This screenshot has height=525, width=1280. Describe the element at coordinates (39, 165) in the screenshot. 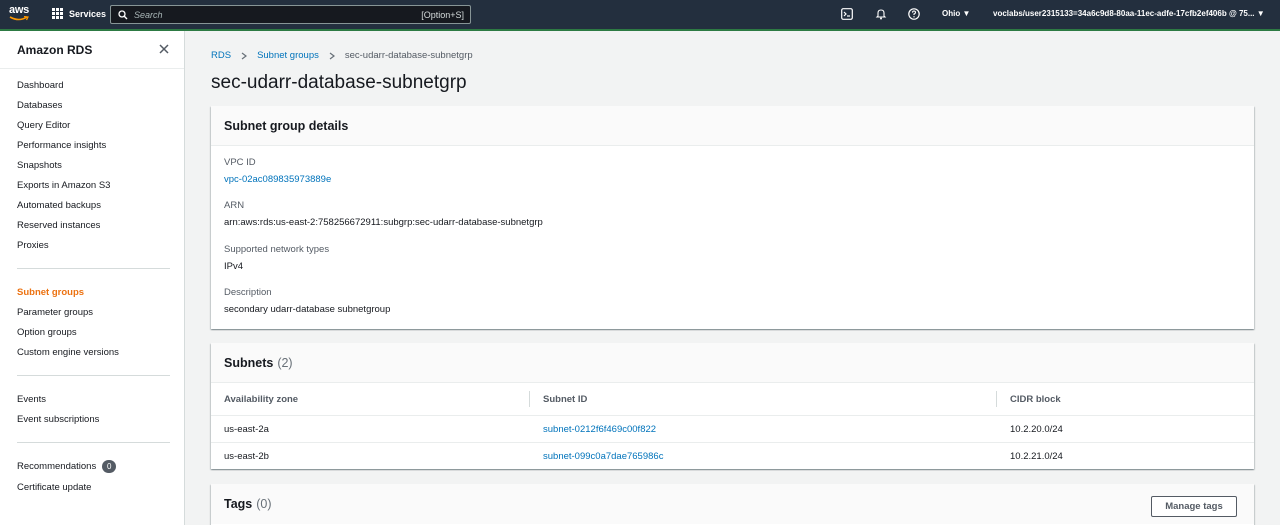

I see `sidebar-item-snapshots: Snapshots` at that location.